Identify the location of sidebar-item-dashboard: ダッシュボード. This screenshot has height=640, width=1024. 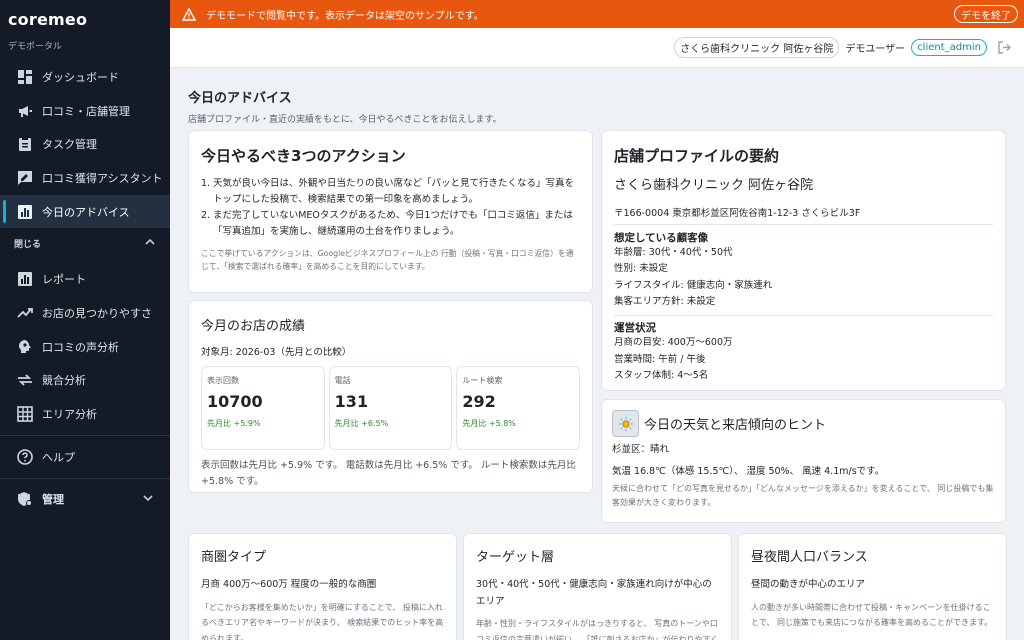
(85, 77).